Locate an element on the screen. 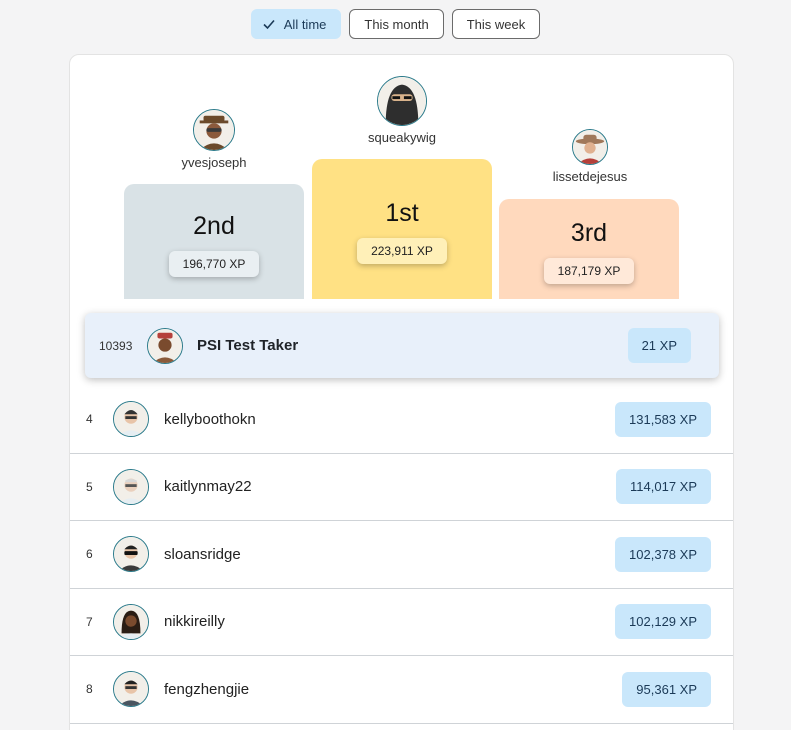 The image size is (791, 730). podium-second-user: yvesjoseph is located at coordinates (214, 139).